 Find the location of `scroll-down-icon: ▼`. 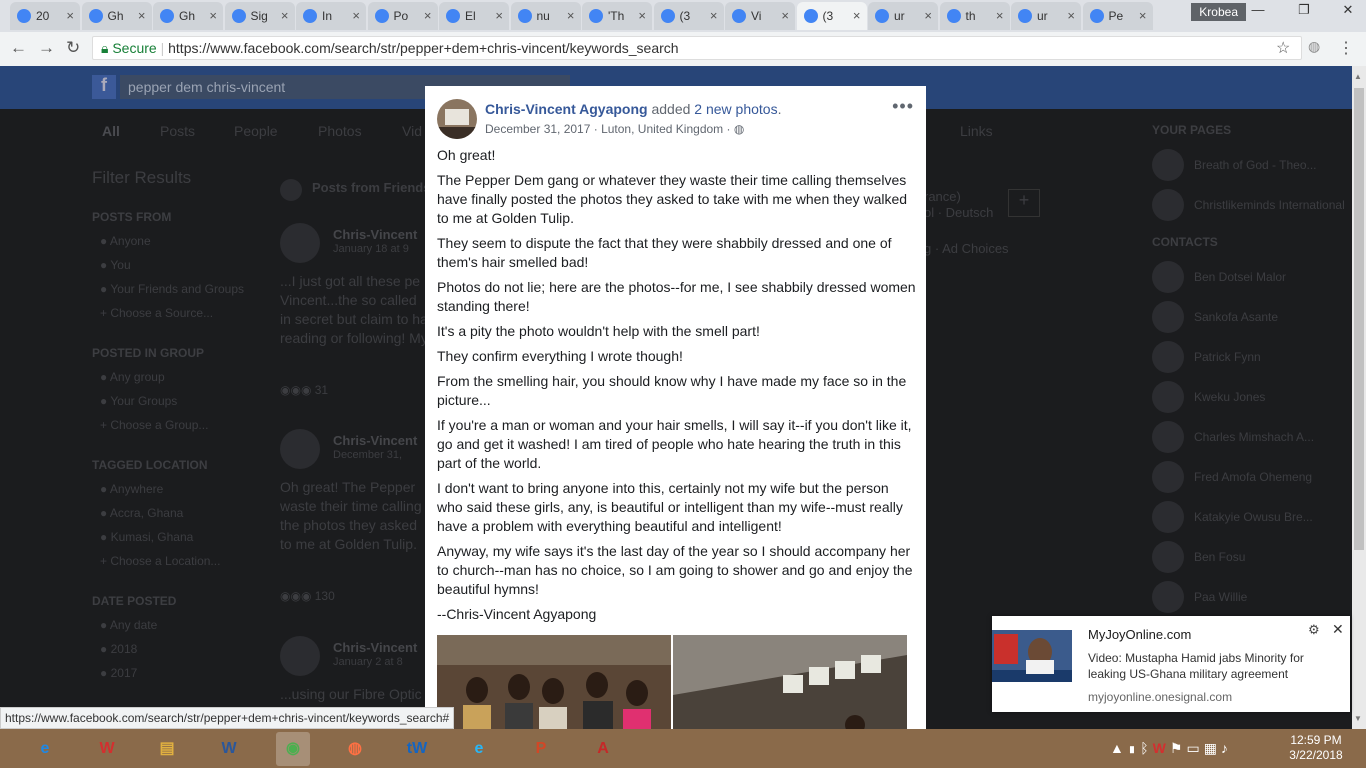

scroll-down-icon: ▼ is located at coordinates (1358, 718).